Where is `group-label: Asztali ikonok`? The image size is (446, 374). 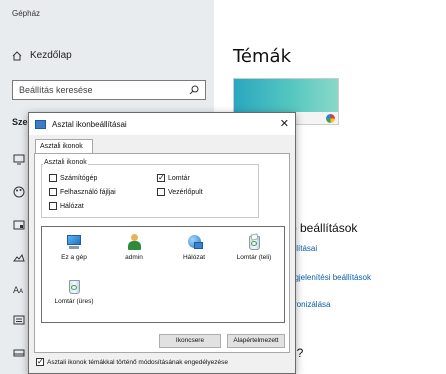 group-label: Asztali ikonok is located at coordinates (65, 162).